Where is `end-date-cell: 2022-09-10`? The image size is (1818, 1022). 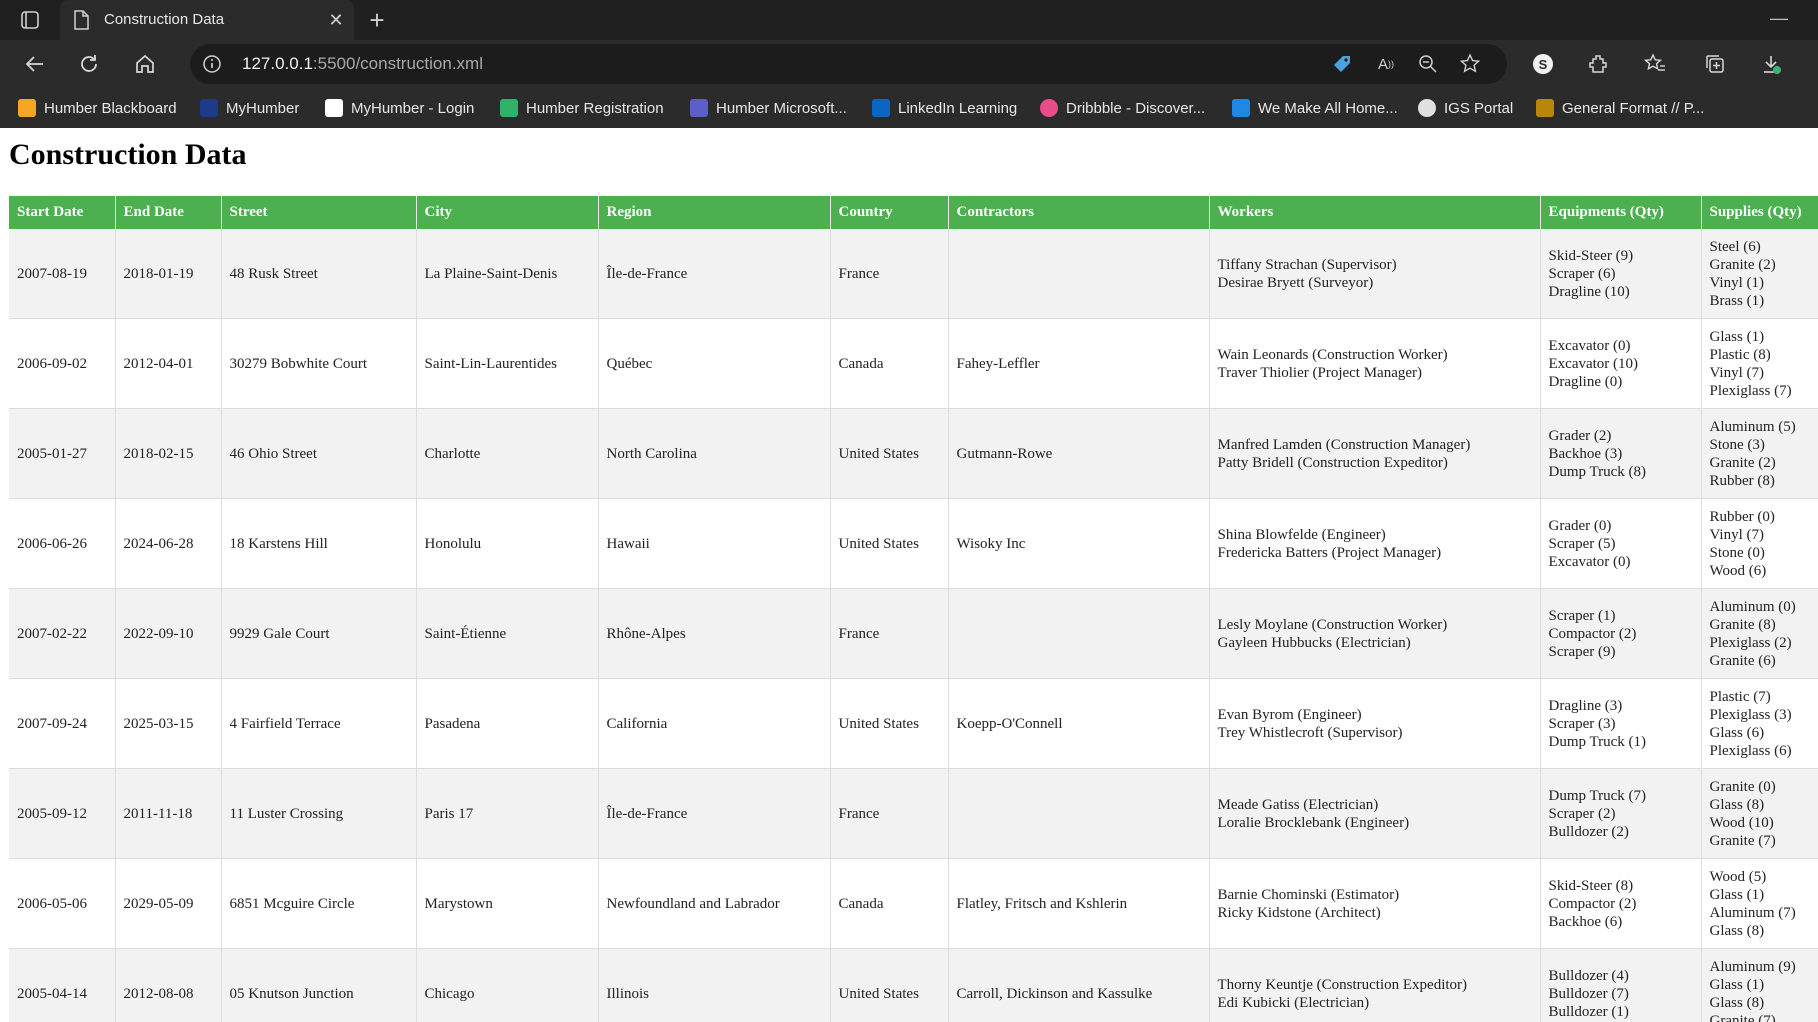
end-date-cell: 2022-09-10 is located at coordinates (168, 633).